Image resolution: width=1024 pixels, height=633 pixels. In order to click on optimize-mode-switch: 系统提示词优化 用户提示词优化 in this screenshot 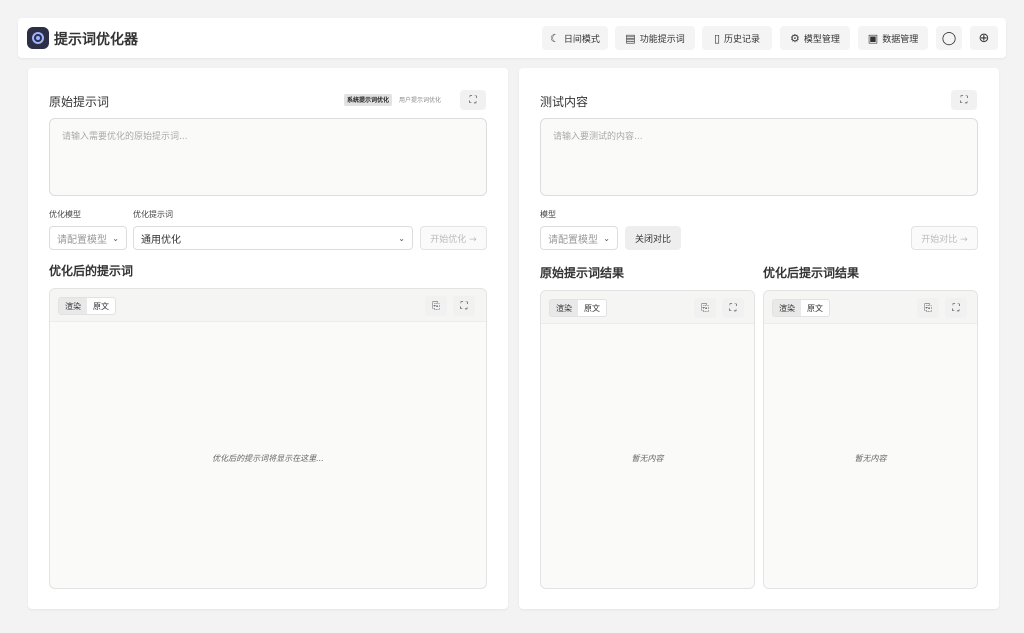, I will do `click(394, 100)`.